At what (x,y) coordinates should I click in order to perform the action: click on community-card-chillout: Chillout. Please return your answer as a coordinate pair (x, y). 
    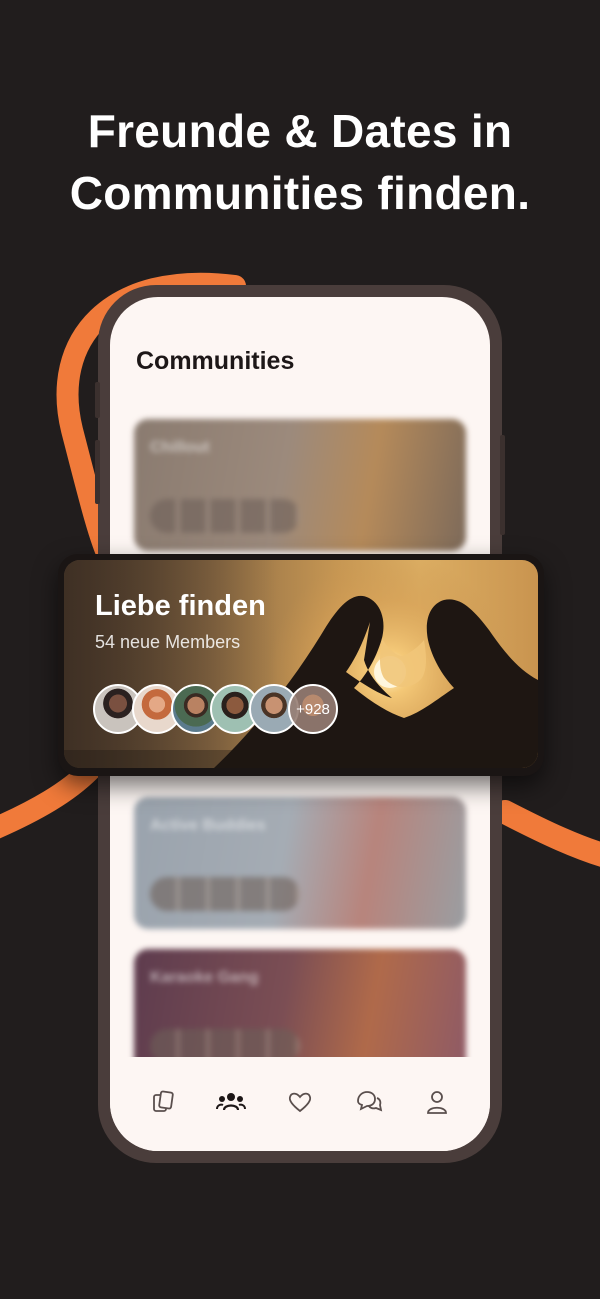
    Looking at the image, I should click on (300, 485).